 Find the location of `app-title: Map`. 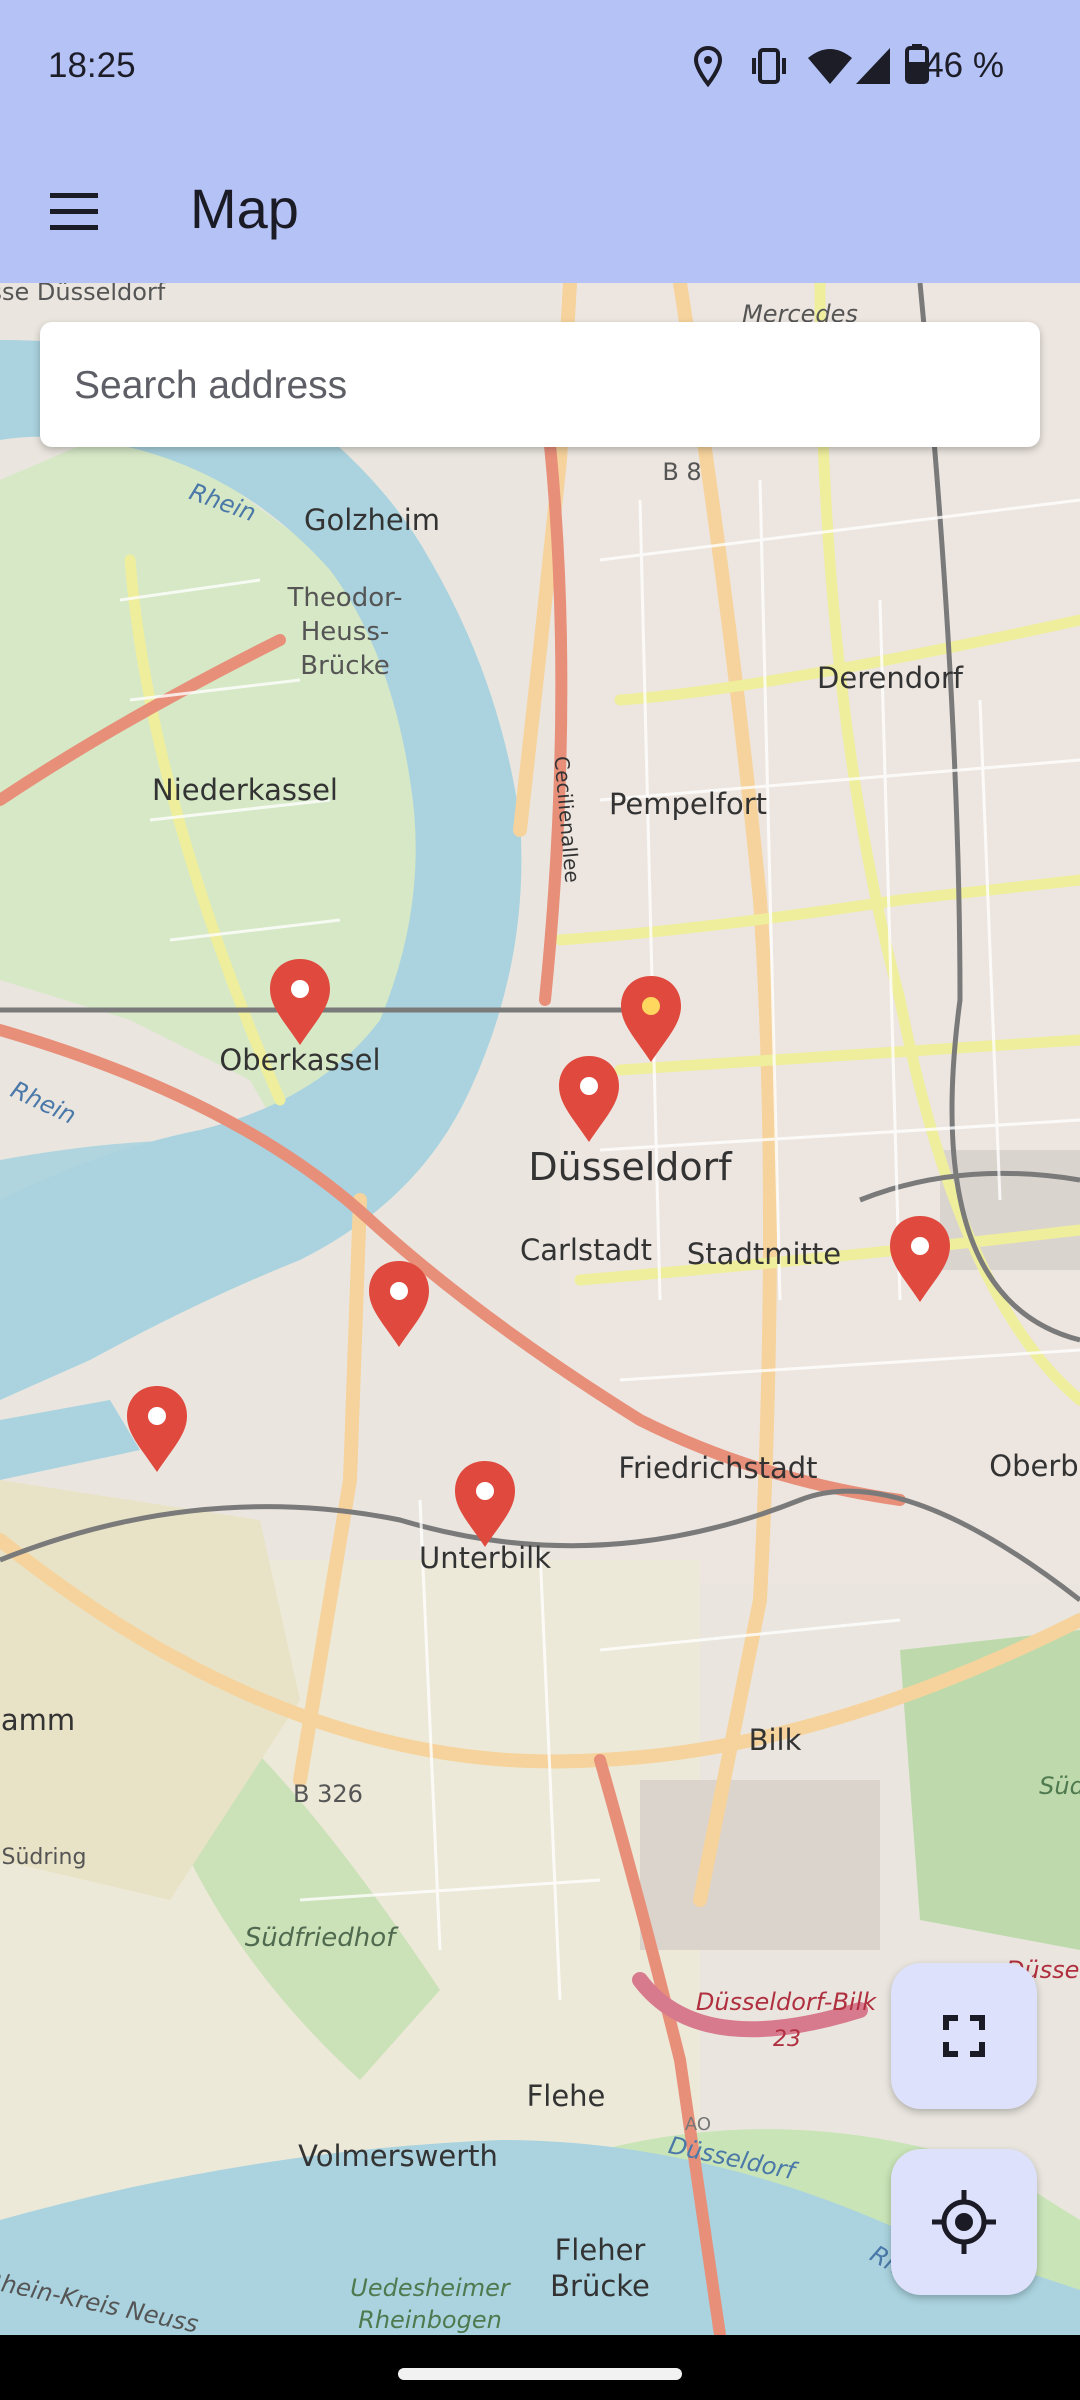

app-title: Map is located at coordinates (244, 208).